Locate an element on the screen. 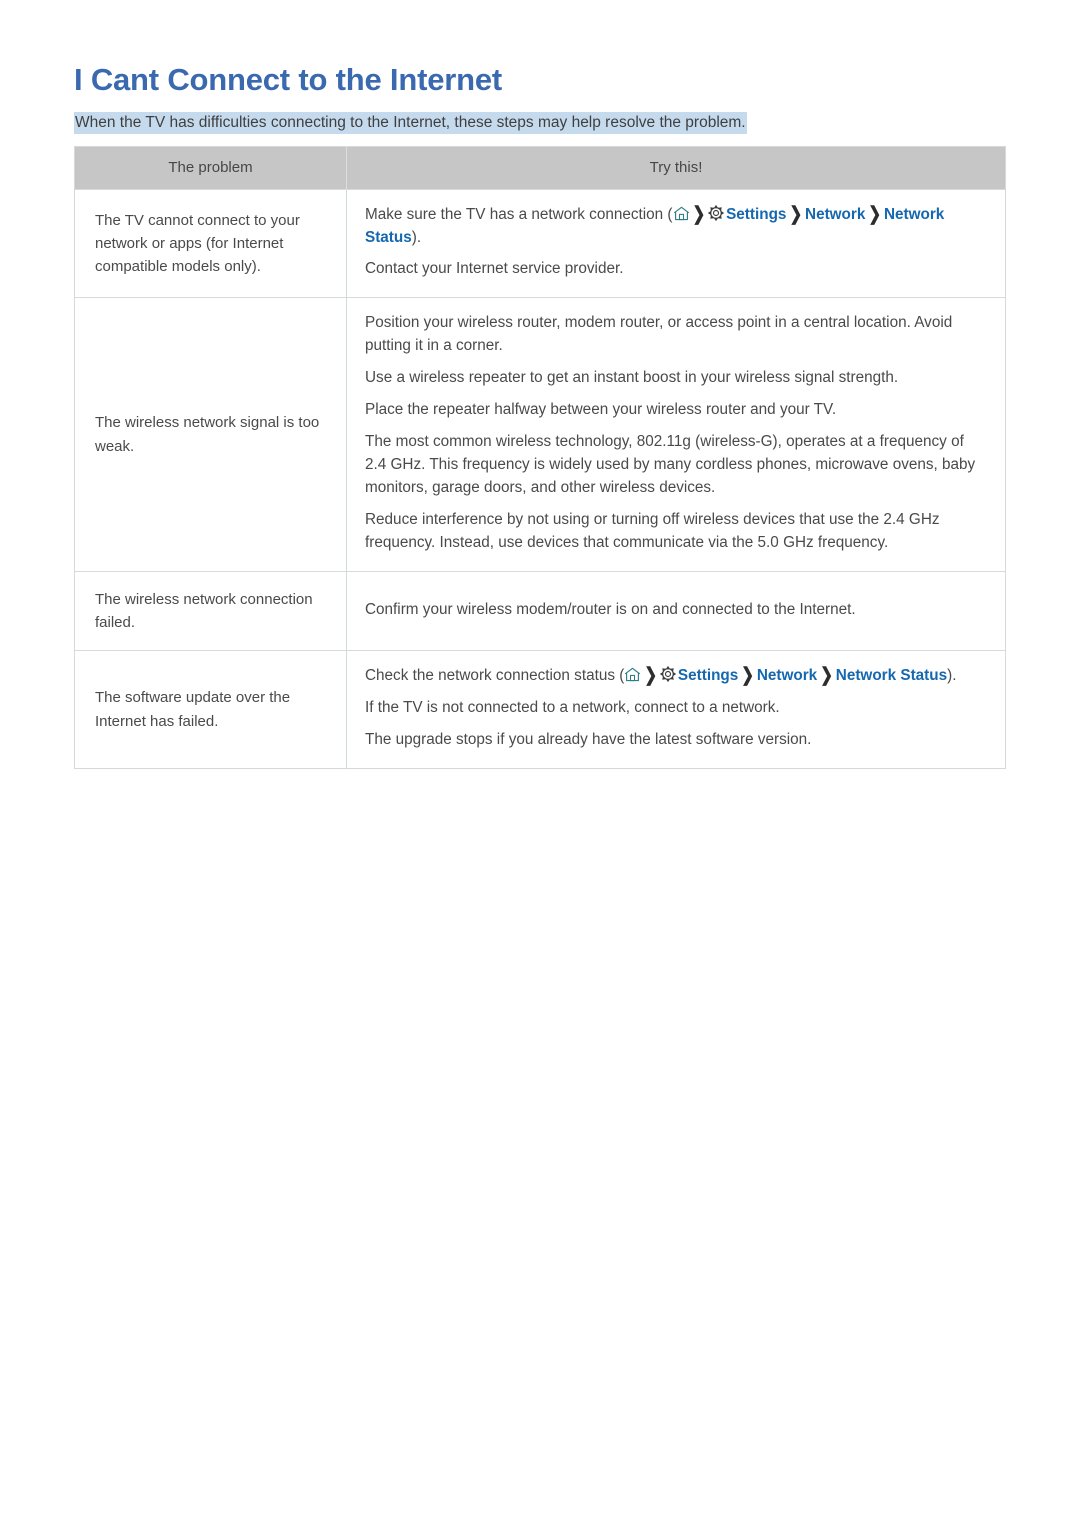 This screenshot has height=1527, width=1080. column-header-problem: The problem is located at coordinates (210, 168).